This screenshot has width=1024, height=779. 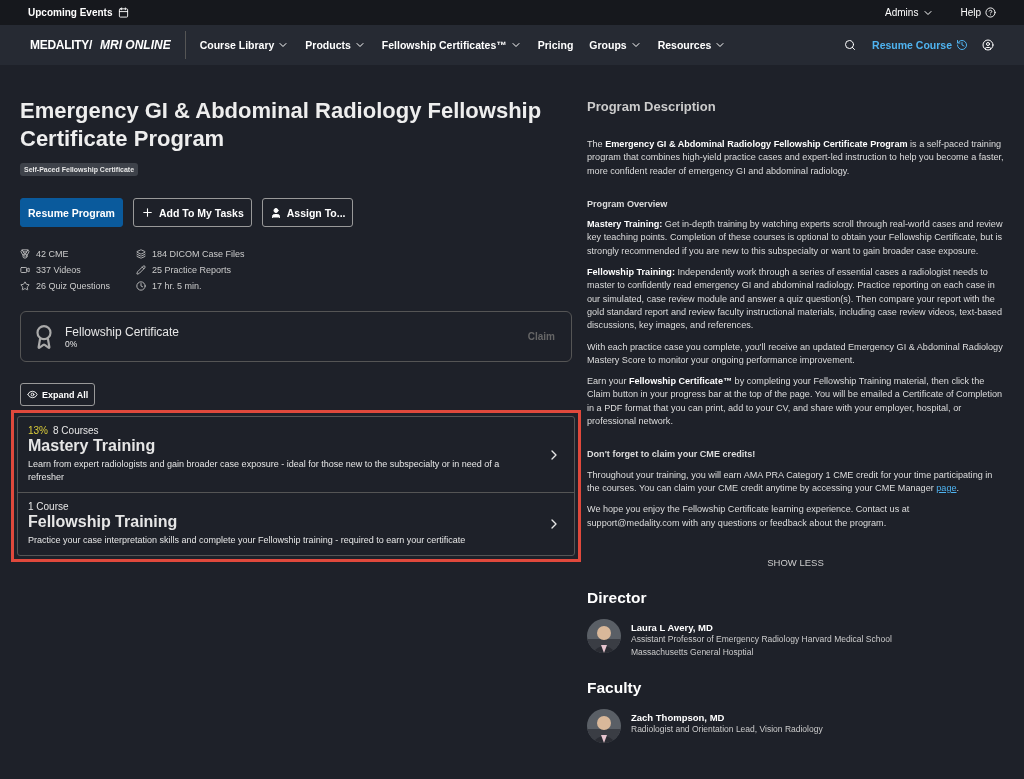 What do you see at coordinates (264, 471) in the screenshot?
I see `training-description: Learn from expert radiologists and gain broader case exposure - ideal for those new to the subspecialty or in need of a refresher` at bounding box center [264, 471].